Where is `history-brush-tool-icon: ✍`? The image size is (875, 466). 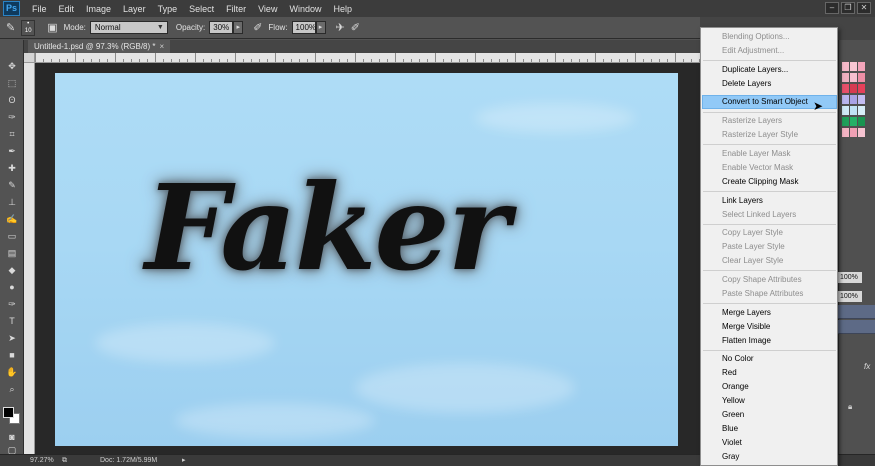
history-brush-tool-icon: ✍ is located at coordinates (12, 219).